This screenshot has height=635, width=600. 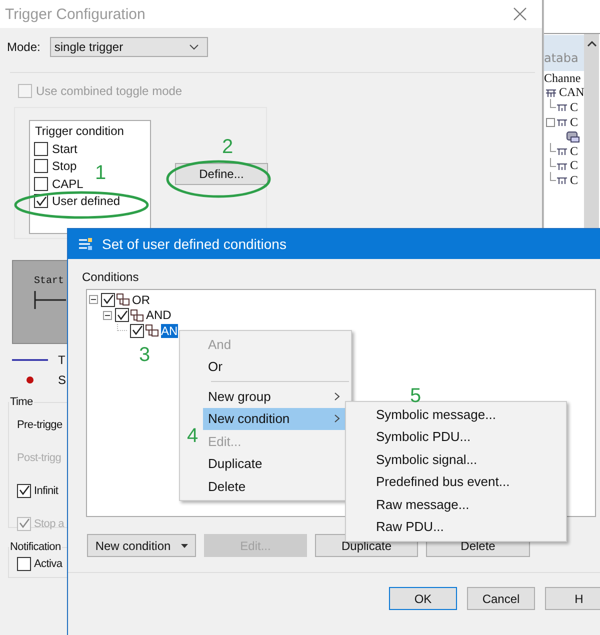 What do you see at coordinates (423, 598) in the screenshot?
I see `dialog-button: OK` at bounding box center [423, 598].